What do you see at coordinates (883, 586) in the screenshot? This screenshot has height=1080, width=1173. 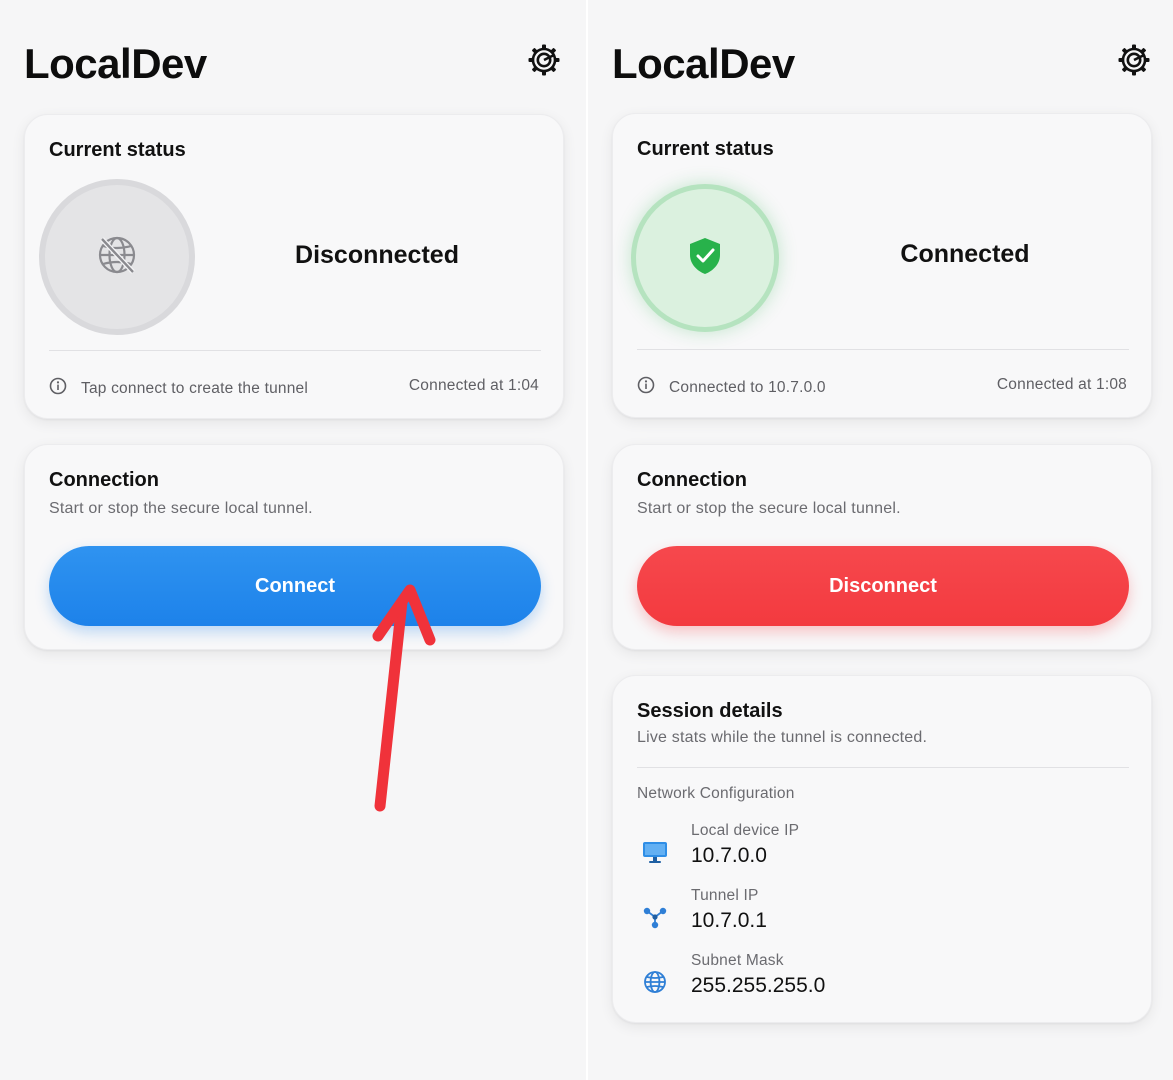 I see `disconnect-button: Disconnect` at bounding box center [883, 586].